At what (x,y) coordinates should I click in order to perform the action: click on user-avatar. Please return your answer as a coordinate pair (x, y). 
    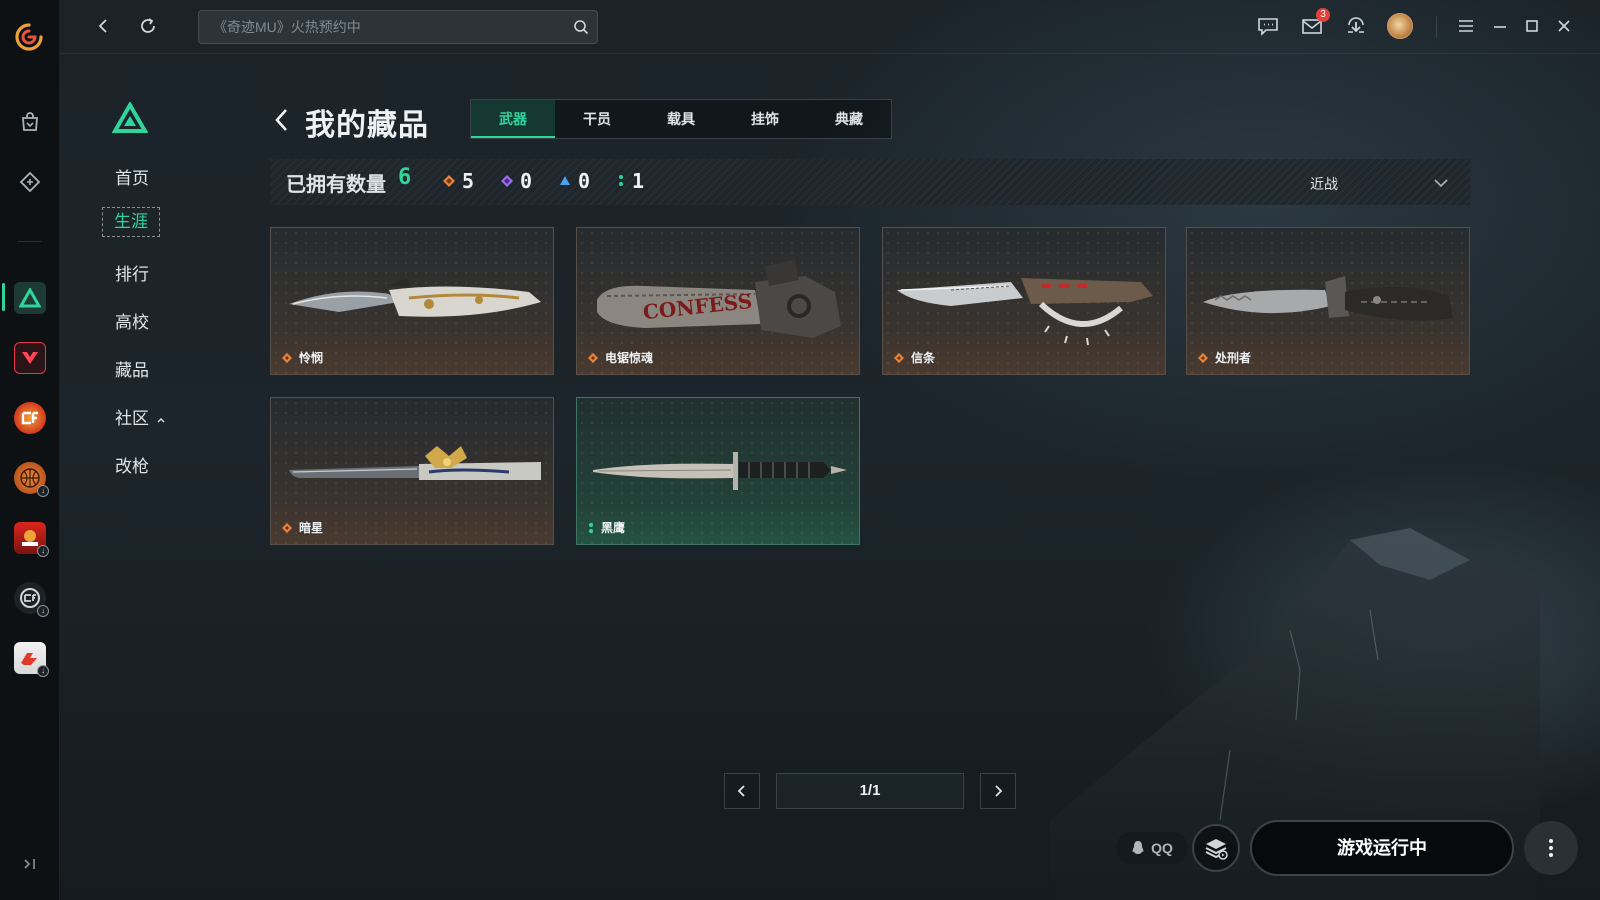
    Looking at the image, I should click on (1400, 26).